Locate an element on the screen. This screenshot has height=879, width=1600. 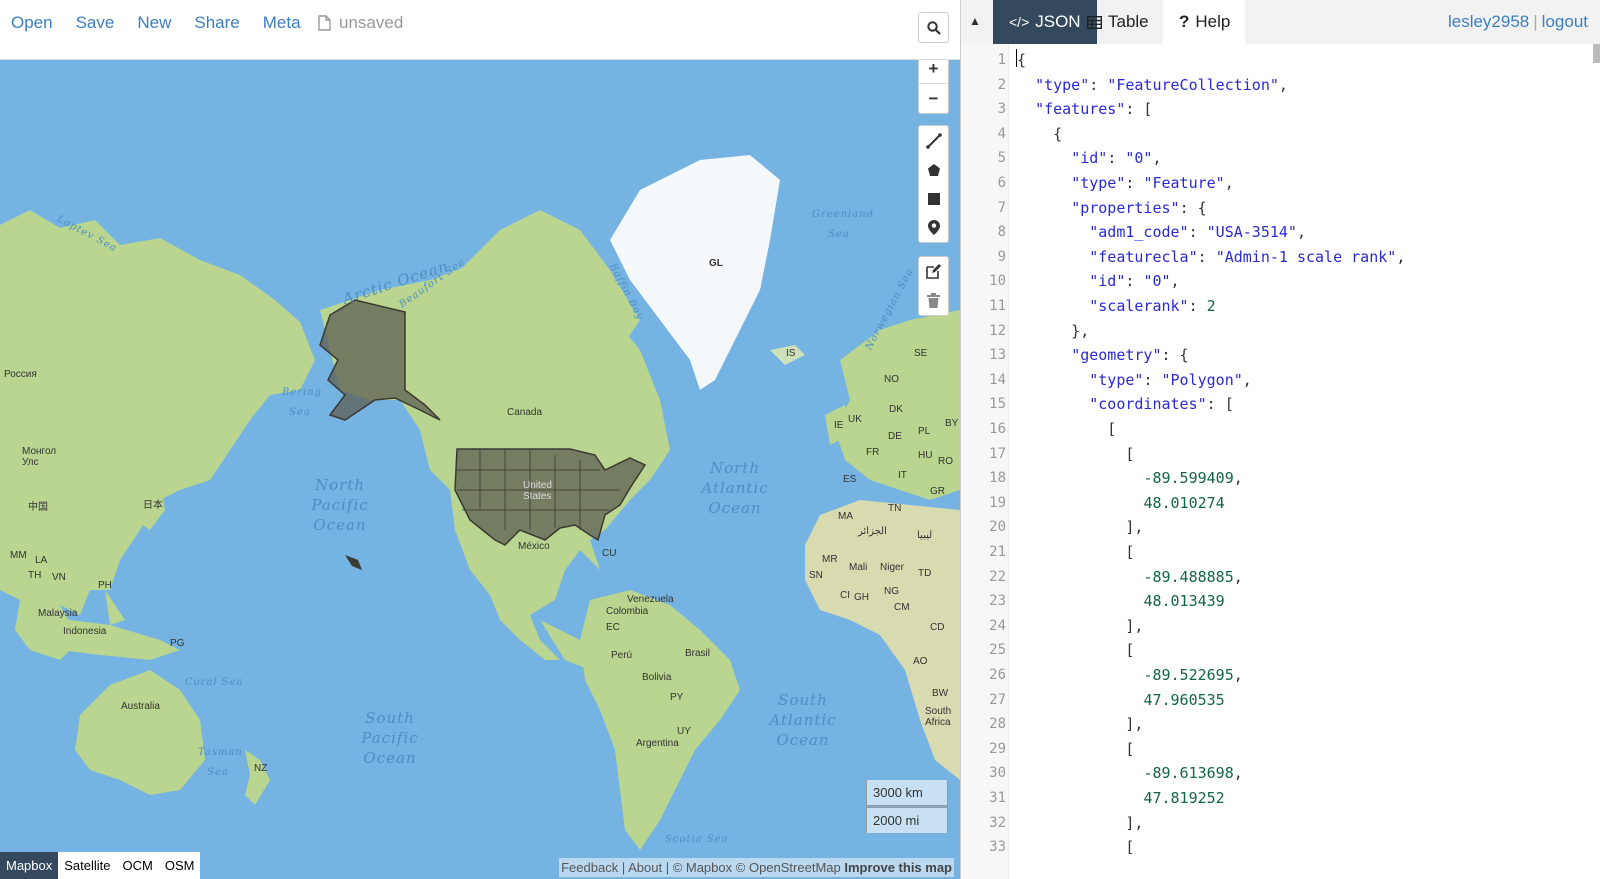
search-button is located at coordinates (933, 27).